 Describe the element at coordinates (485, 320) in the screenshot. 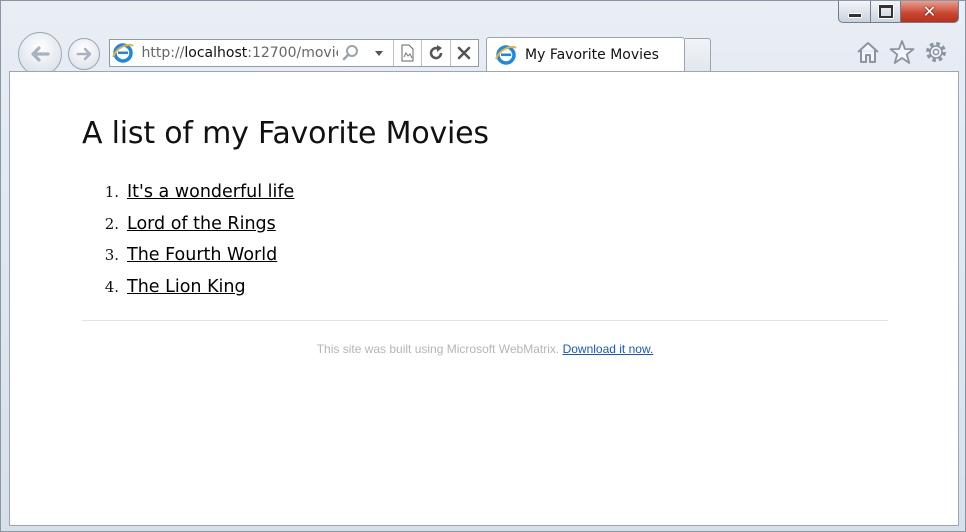

I see `footer-divider` at that location.